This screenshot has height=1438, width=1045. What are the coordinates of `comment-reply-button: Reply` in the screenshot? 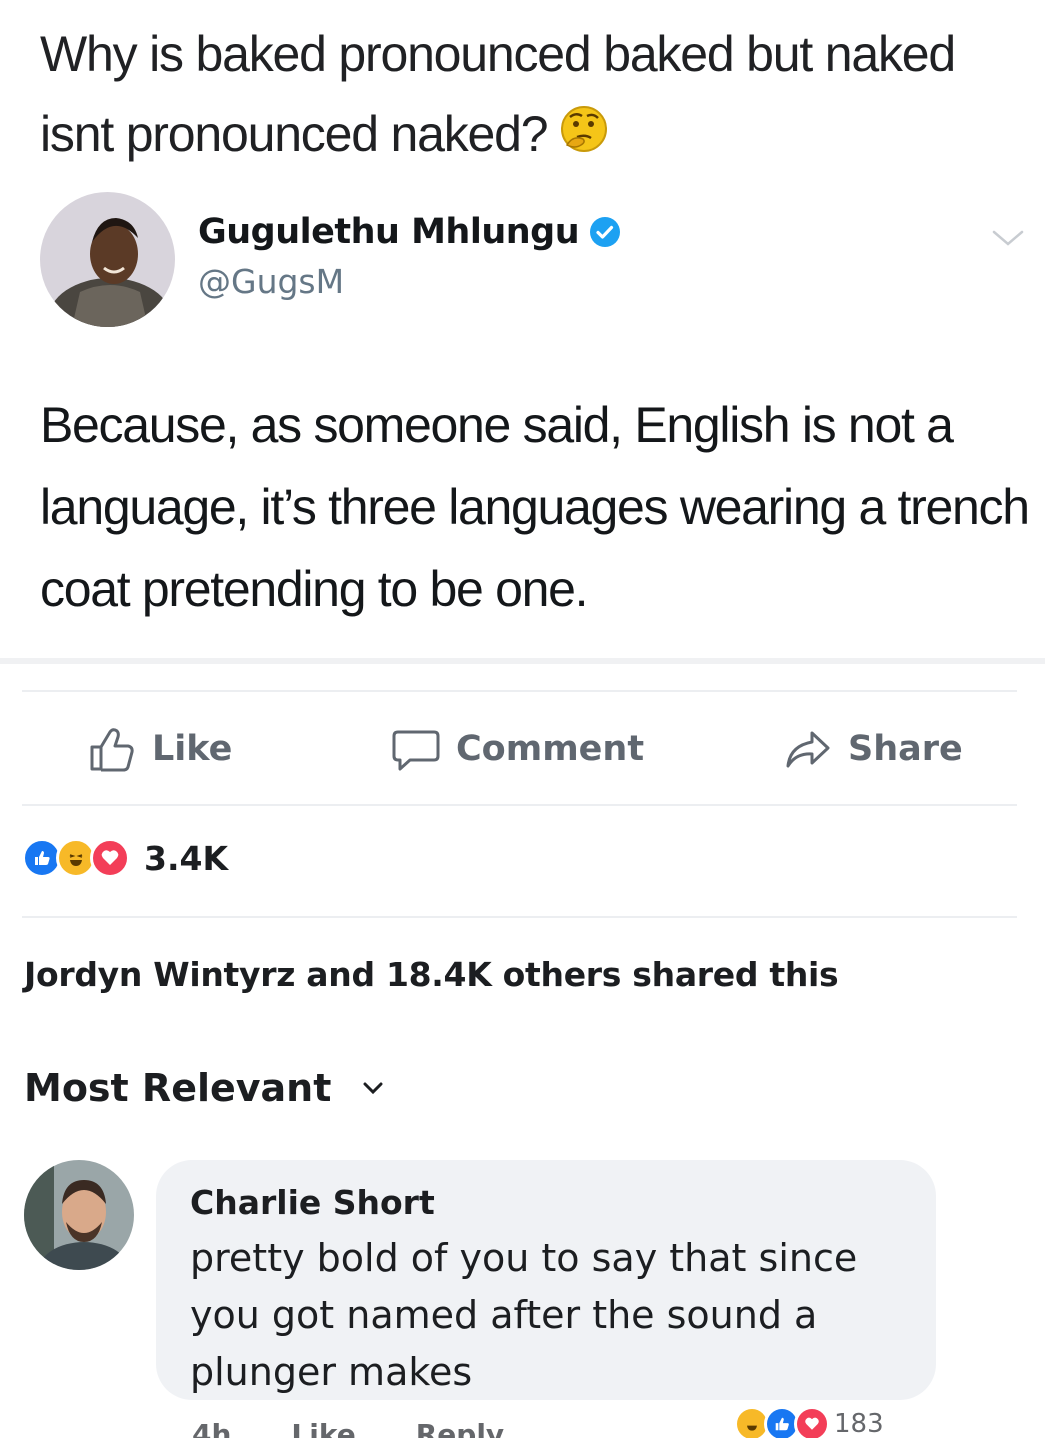 It's located at (460, 1428).